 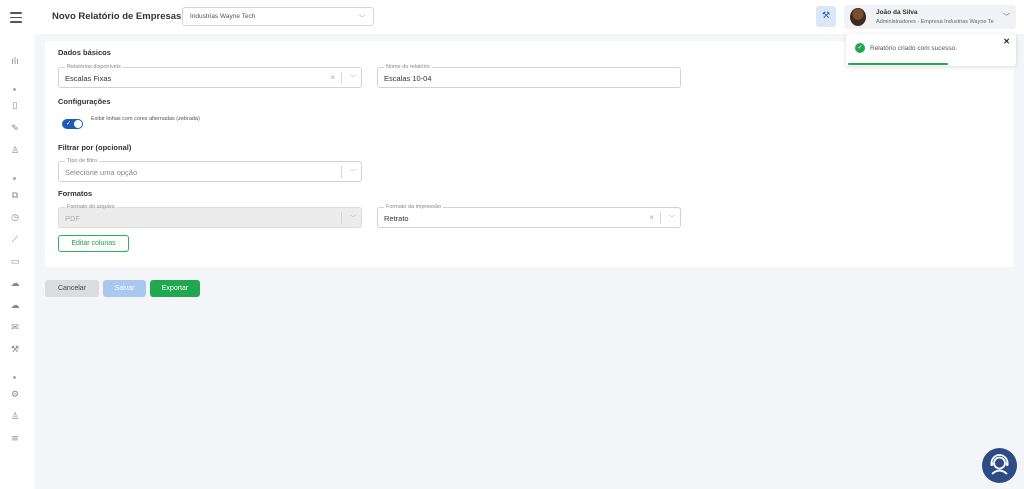 What do you see at coordinates (84, 101) in the screenshot?
I see `section-title-config: Configurações` at bounding box center [84, 101].